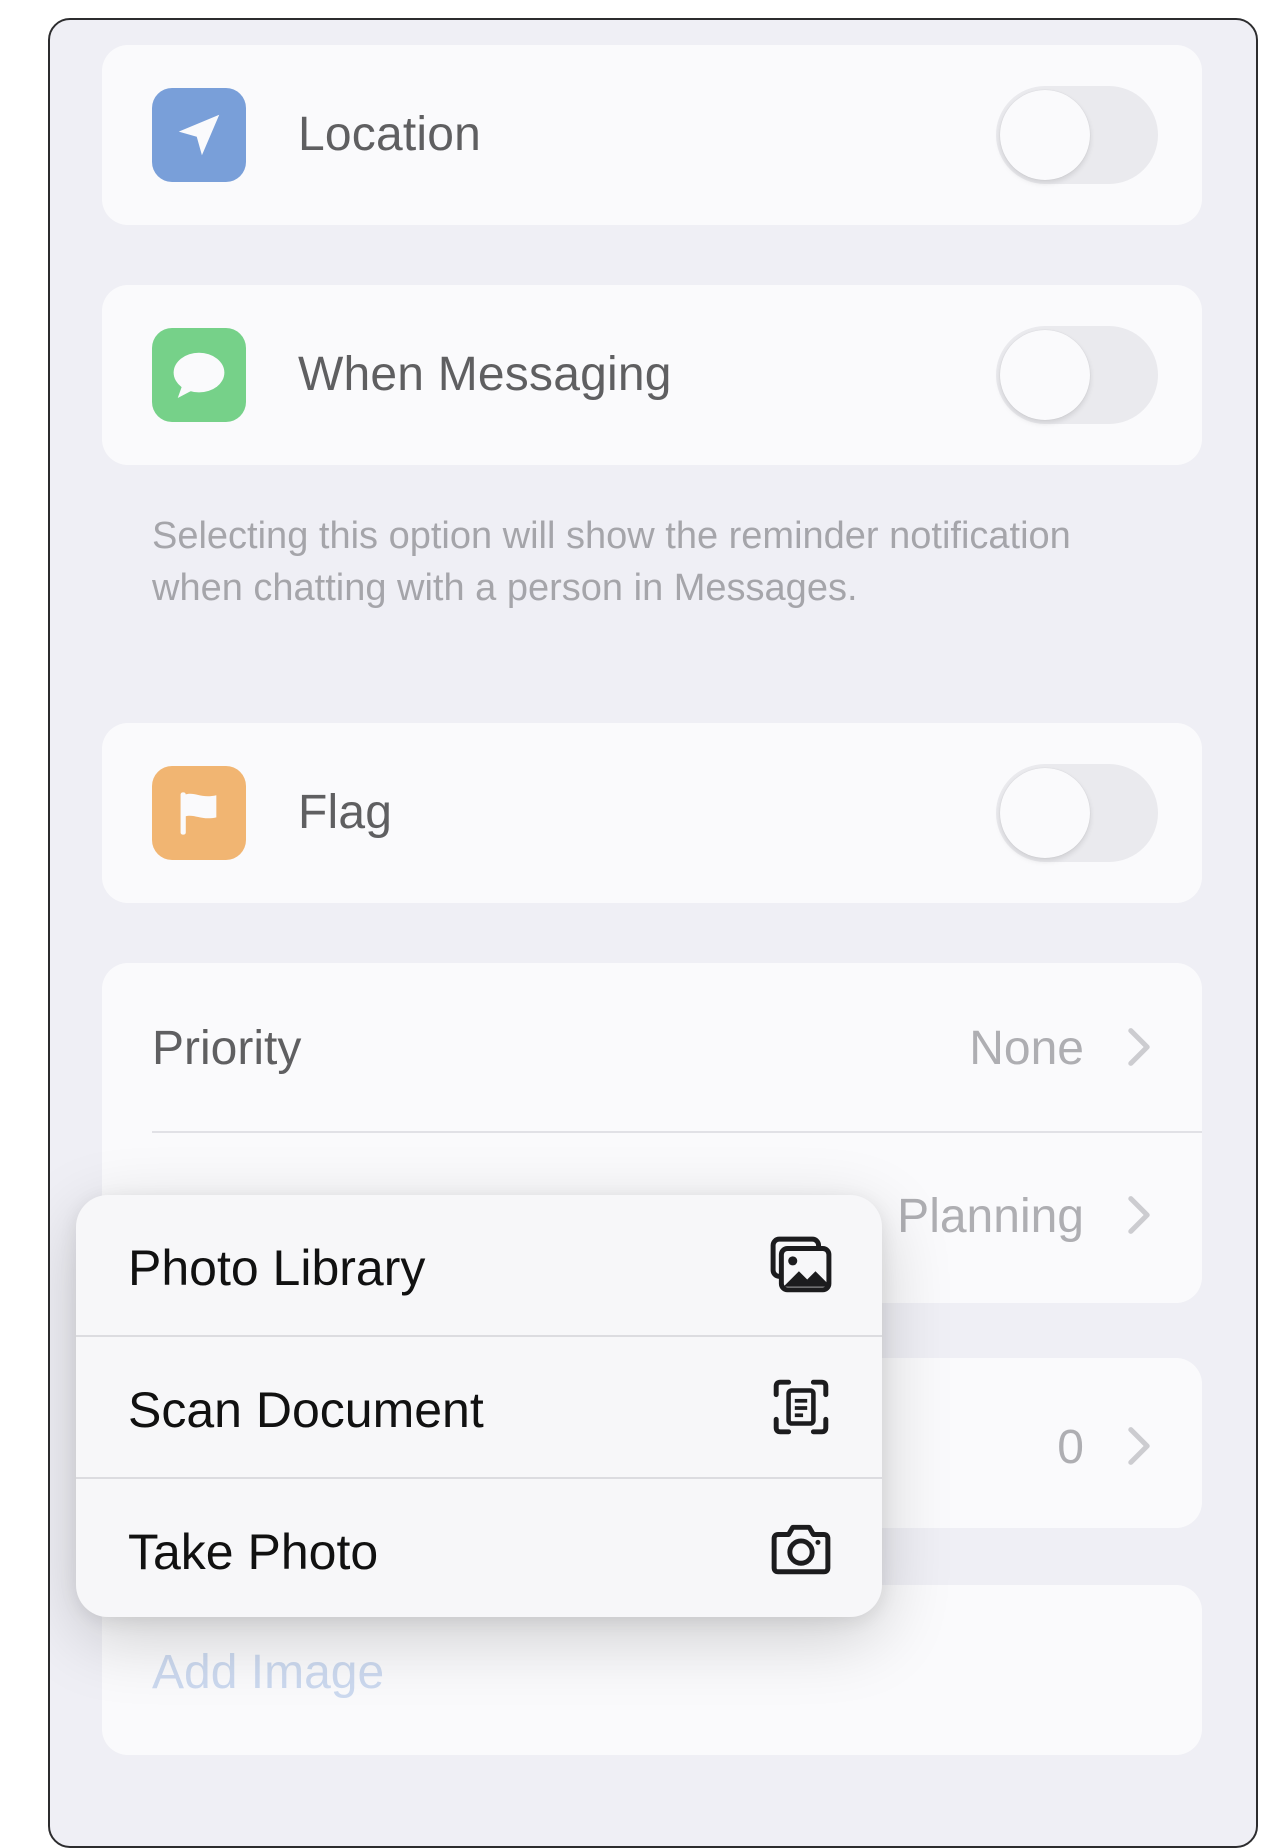  I want to click on camera-icon, so click(801, 1549).